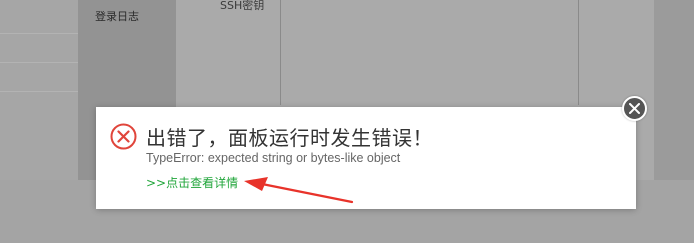 Image resolution: width=694 pixels, height=243 pixels. Describe the element at coordinates (242, 6) in the screenshot. I see `column-header-ssh-key: SSH密钥` at that location.